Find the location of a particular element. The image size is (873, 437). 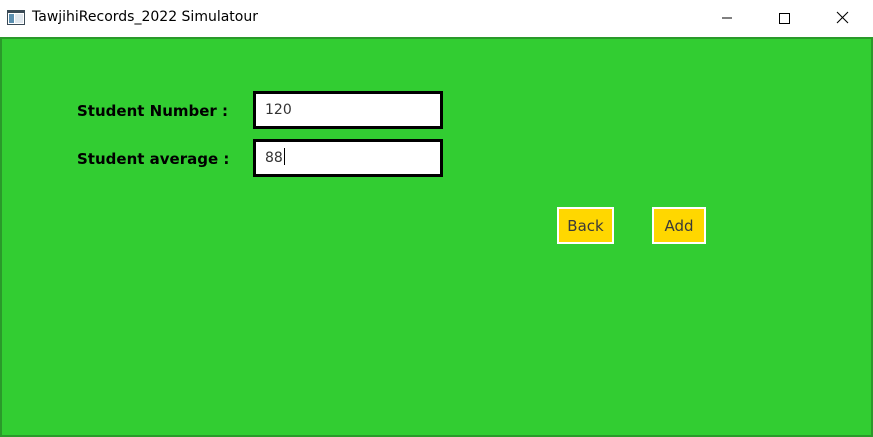

maximize-button is located at coordinates (784, 18).